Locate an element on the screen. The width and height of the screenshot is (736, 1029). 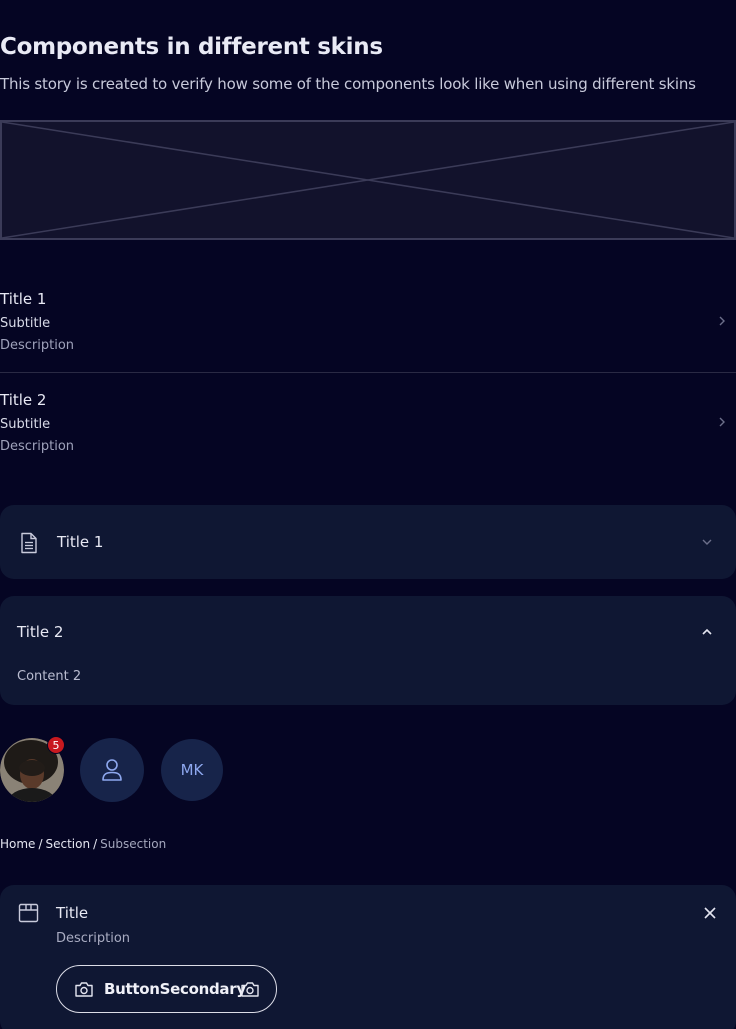
notification-badge: 5 is located at coordinates (56, 745).